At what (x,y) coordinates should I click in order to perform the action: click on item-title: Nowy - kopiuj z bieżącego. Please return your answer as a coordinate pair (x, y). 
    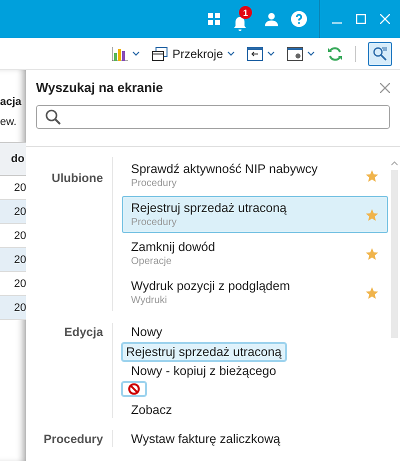
    Looking at the image, I should click on (204, 371).